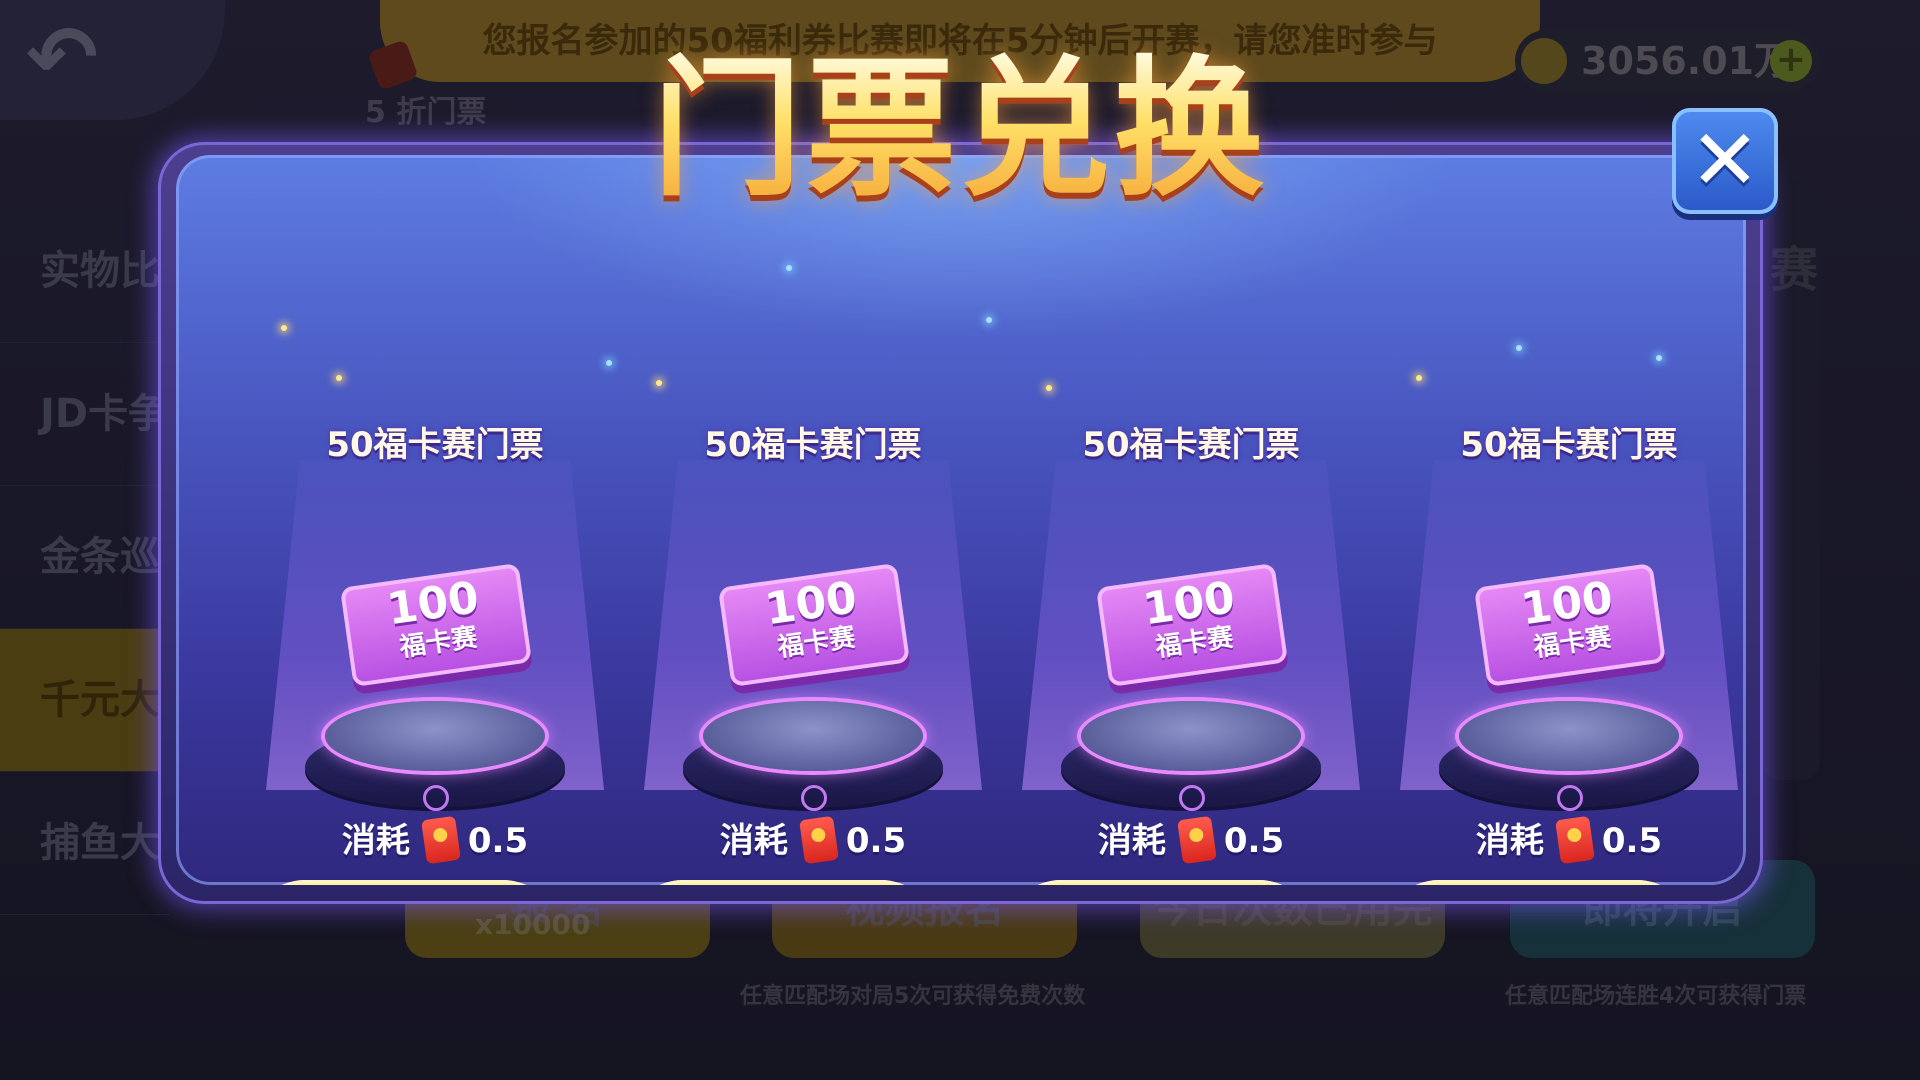 The width and height of the screenshot is (1920, 1080). I want to click on ticket-icon, so click(393, 65).